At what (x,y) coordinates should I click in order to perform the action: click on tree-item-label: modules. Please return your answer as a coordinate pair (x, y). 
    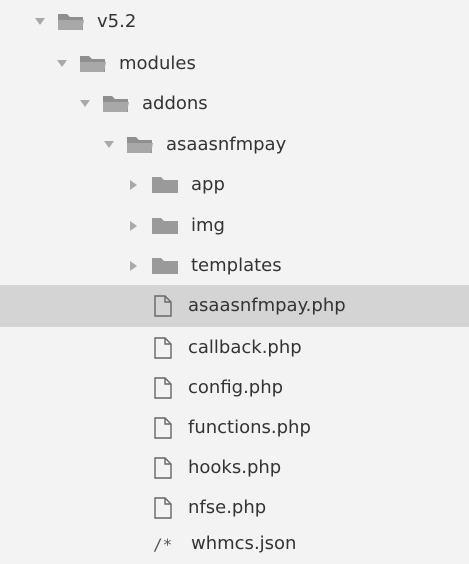
    Looking at the image, I should click on (157, 63).